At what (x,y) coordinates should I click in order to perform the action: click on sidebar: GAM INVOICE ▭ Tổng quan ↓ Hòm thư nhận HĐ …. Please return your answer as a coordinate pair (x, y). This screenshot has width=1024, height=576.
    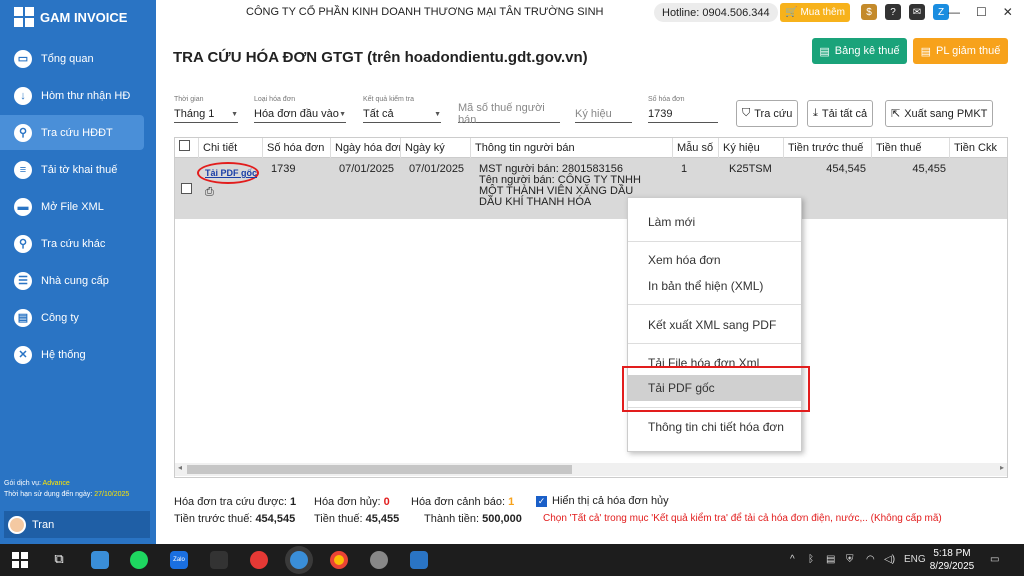
    Looking at the image, I should click on (78, 272).